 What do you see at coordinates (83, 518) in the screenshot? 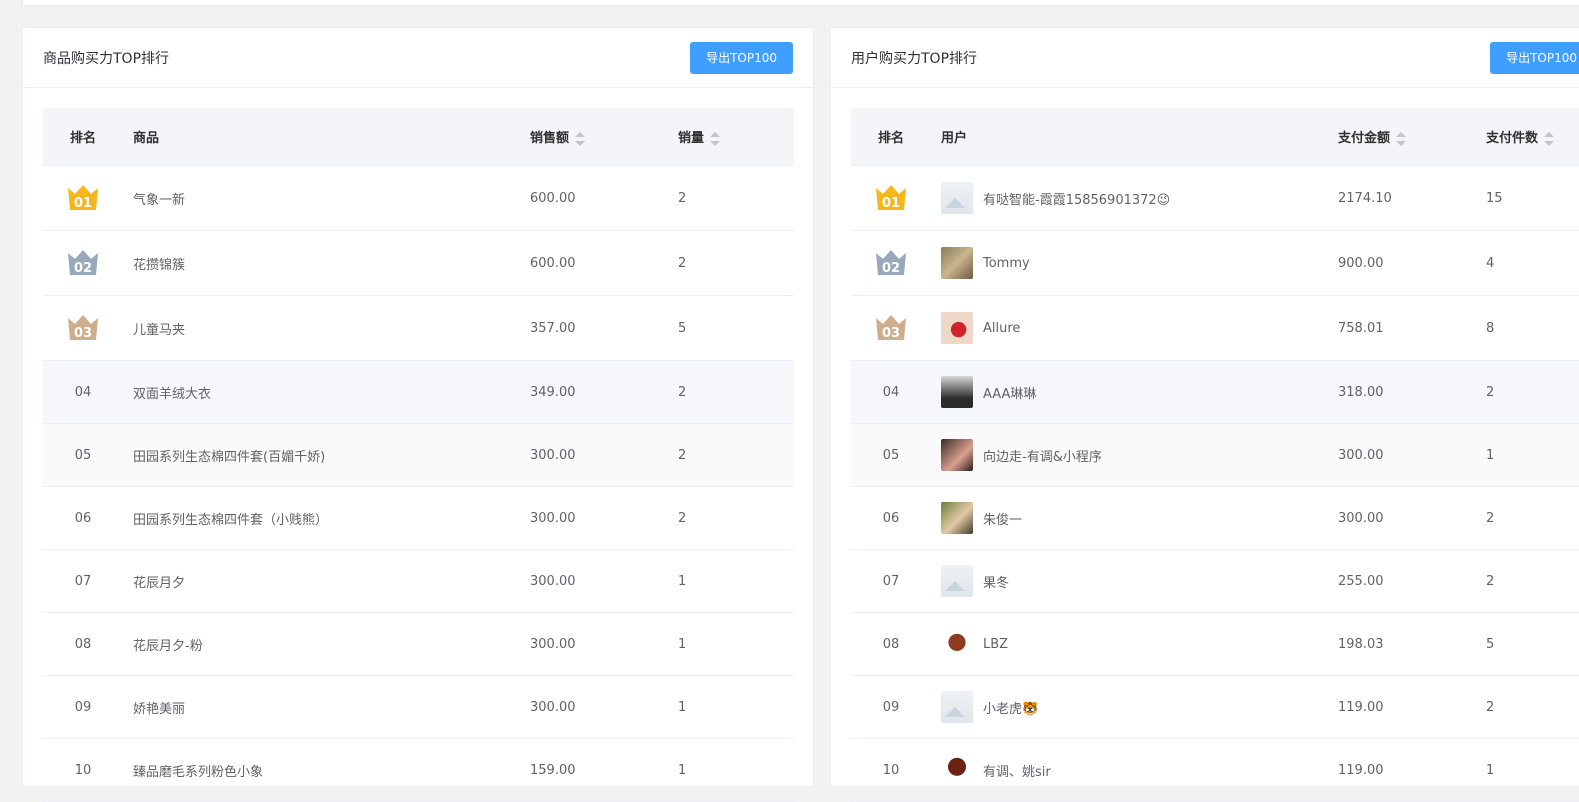
I see `rank-number: 06` at bounding box center [83, 518].